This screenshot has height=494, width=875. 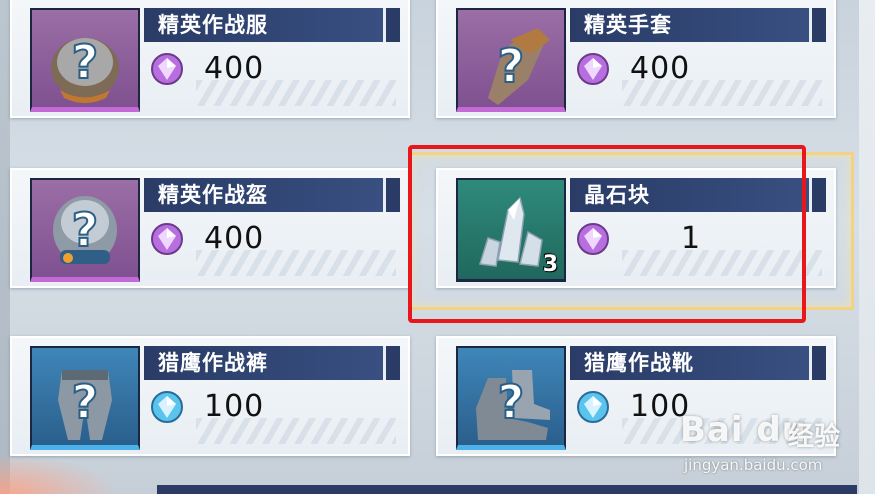 What do you see at coordinates (234, 406) in the screenshot?
I see `item-price: 100` at bounding box center [234, 406].